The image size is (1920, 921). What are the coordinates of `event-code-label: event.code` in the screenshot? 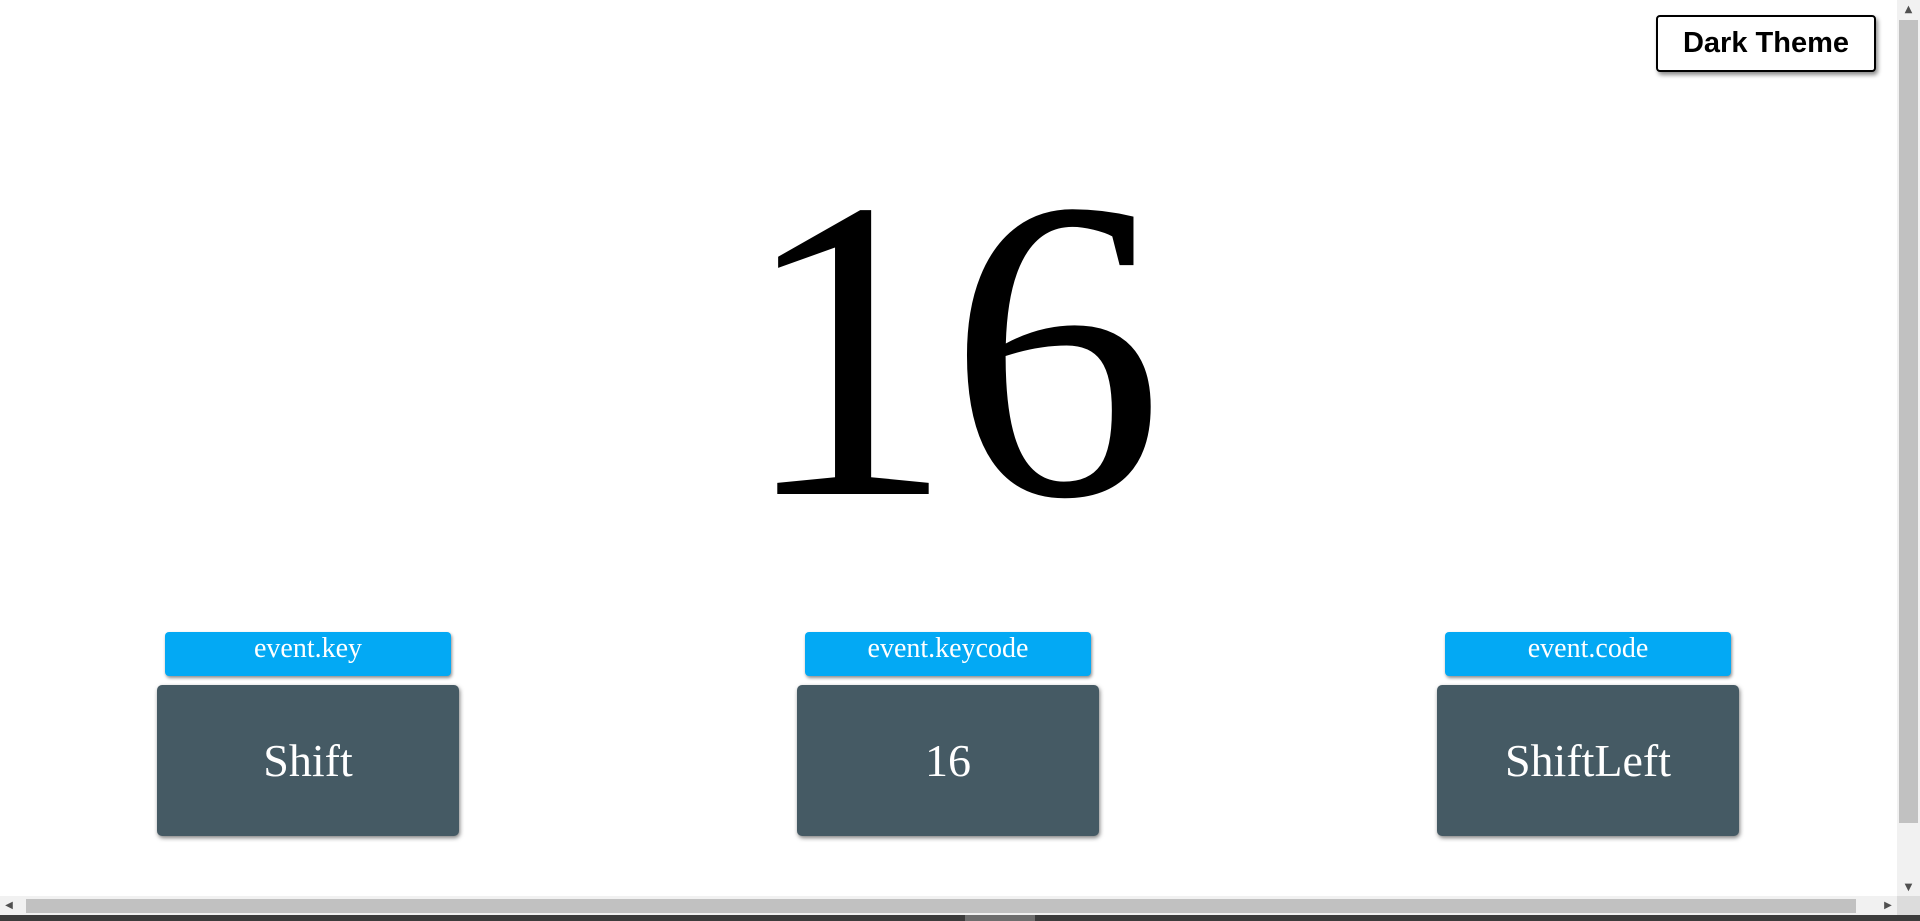 It's located at (1588, 654).